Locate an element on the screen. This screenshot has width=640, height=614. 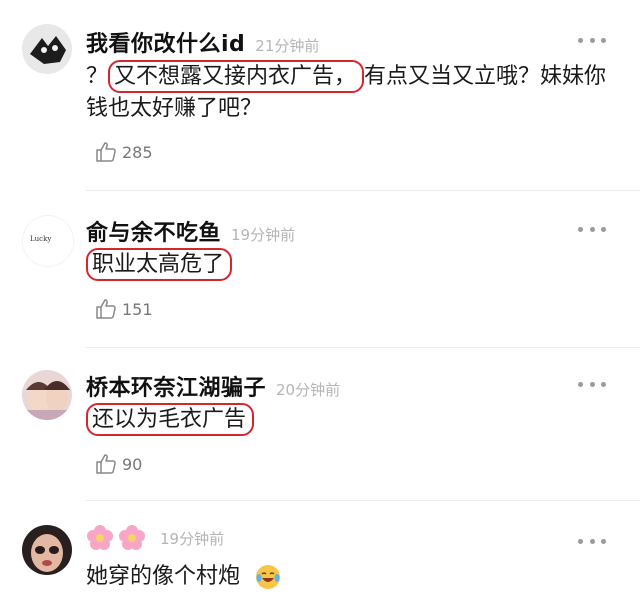
comment-text: 她穿的像个村炮 is located at coordinates (351, 577).